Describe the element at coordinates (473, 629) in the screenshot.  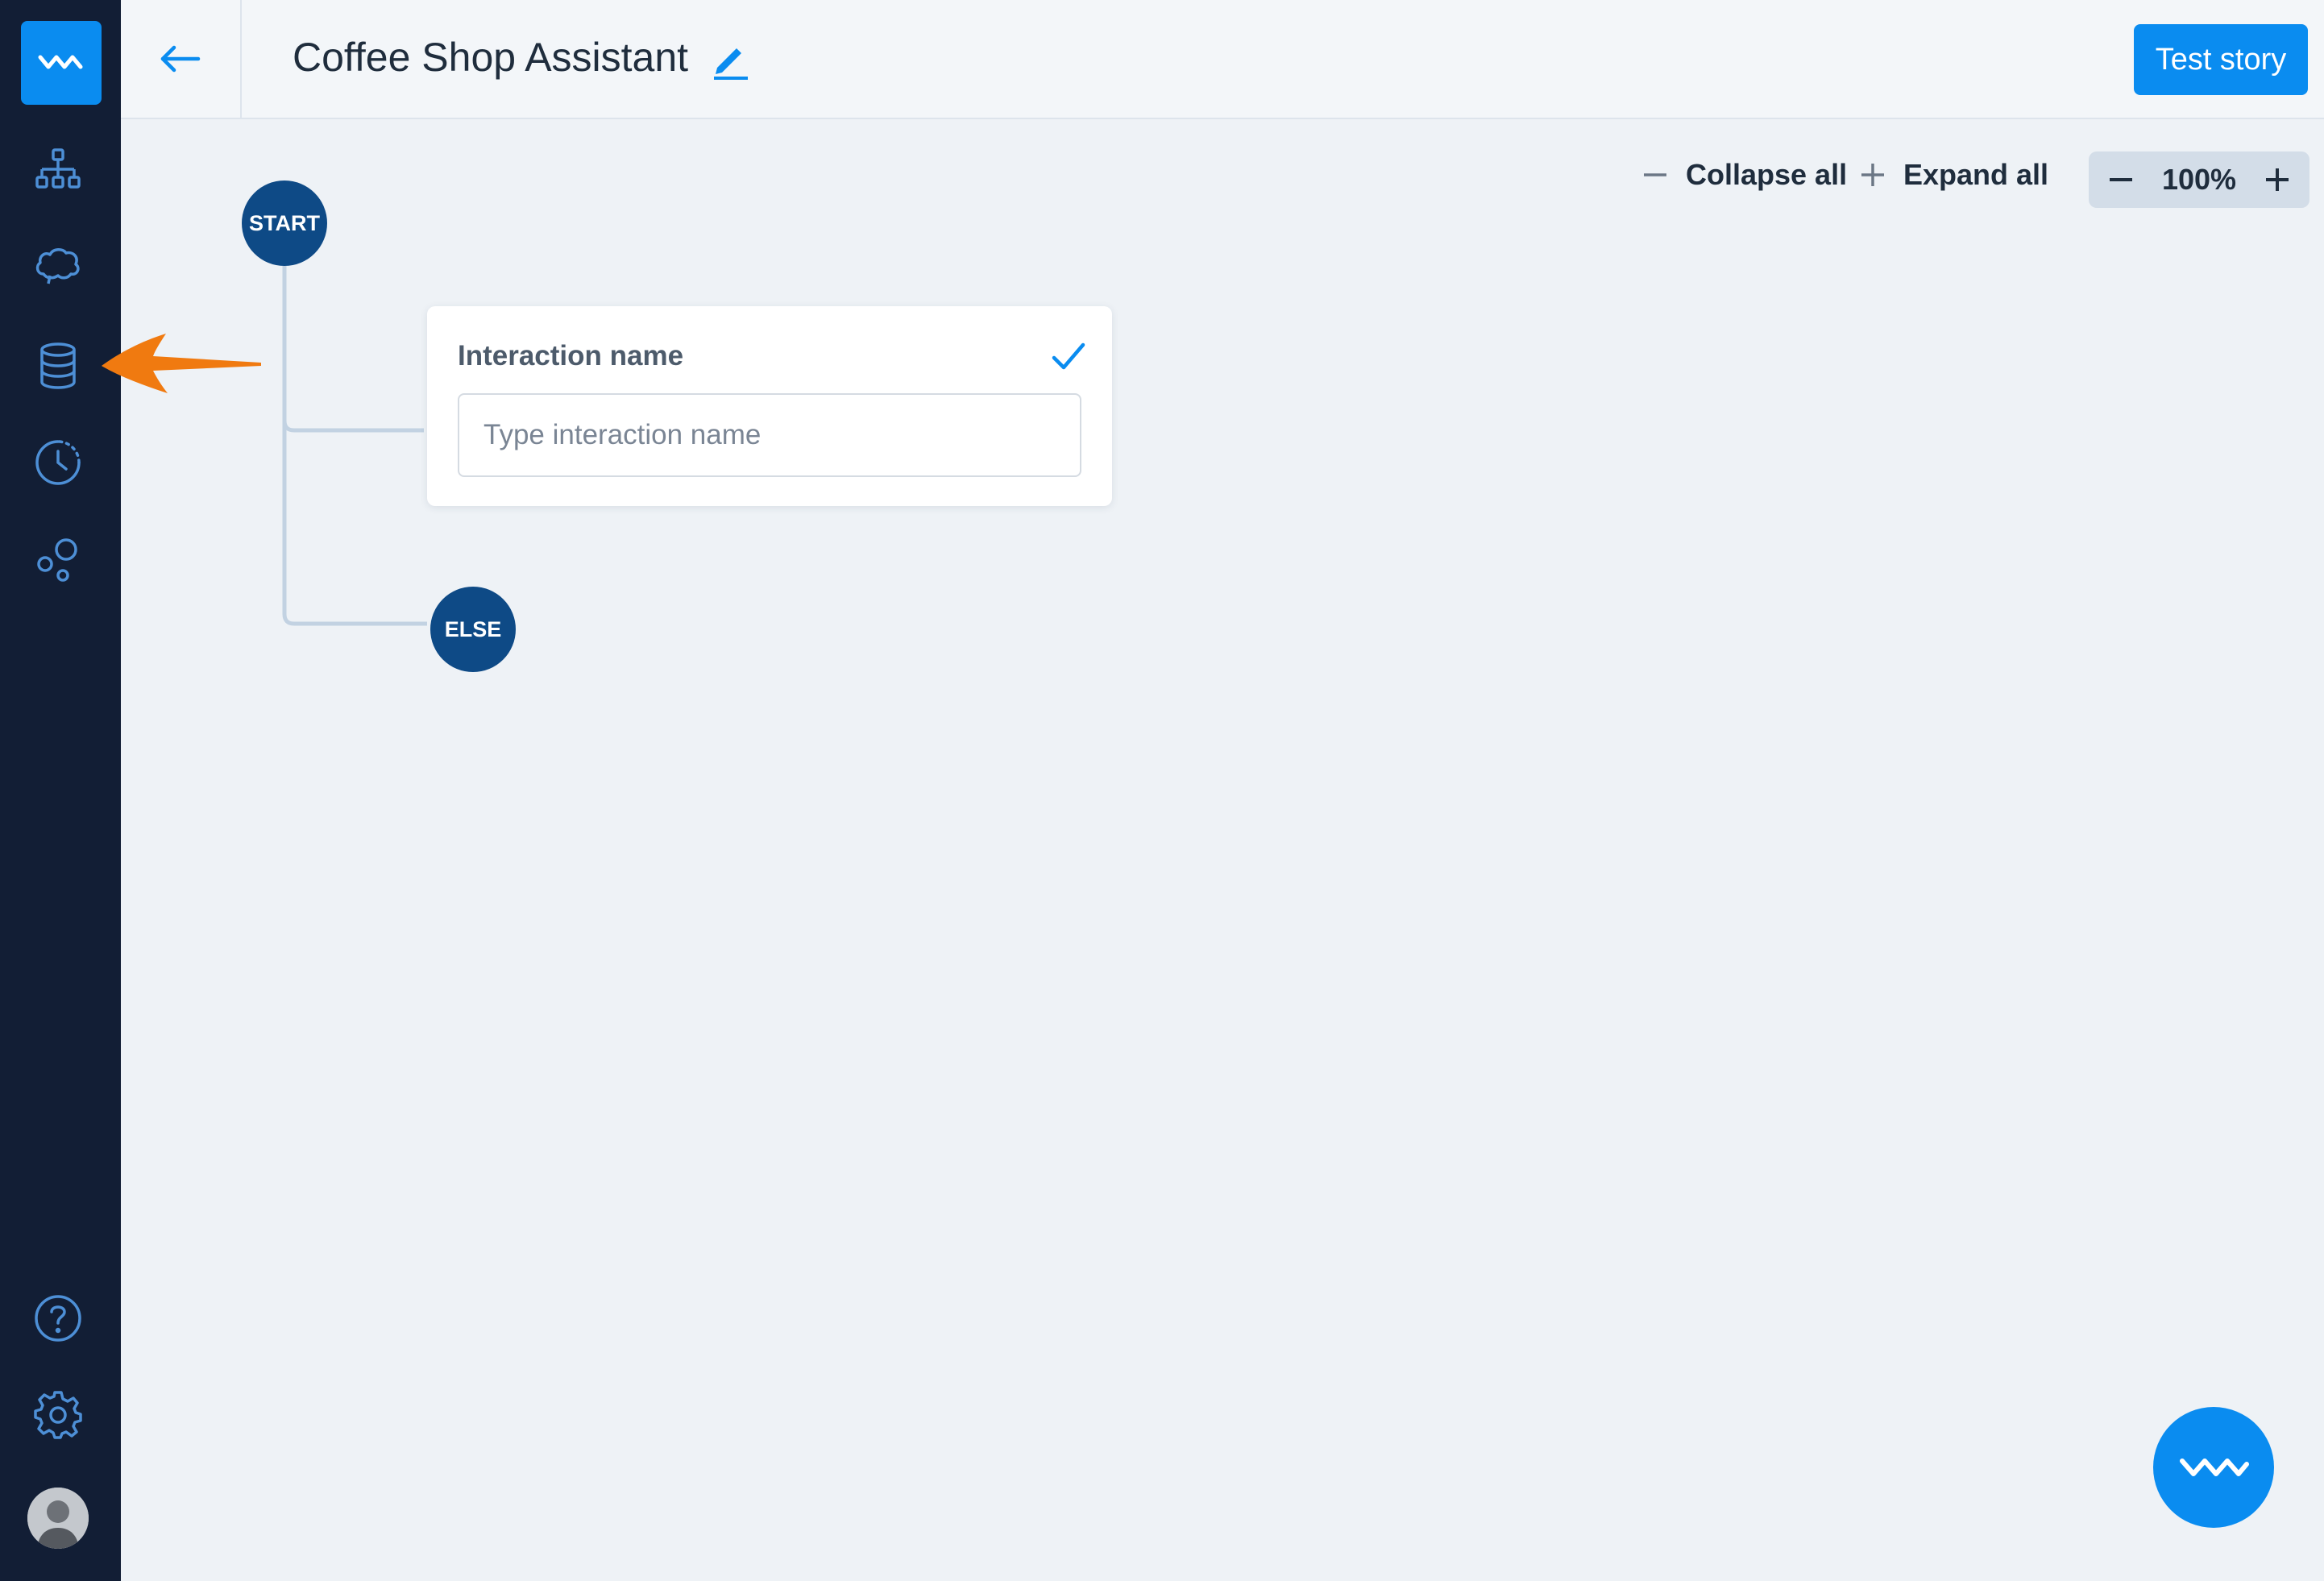
I see `else-node: ELSE` at that location.